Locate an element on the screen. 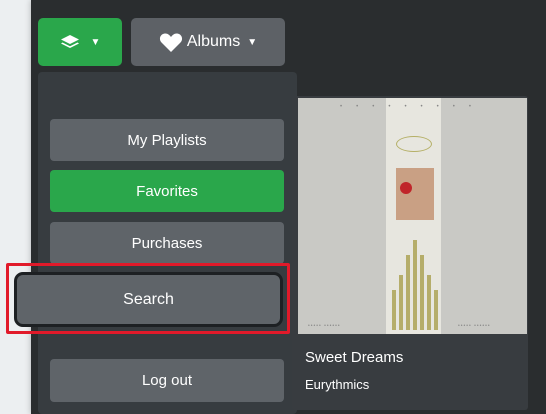 The image size is (546, 414). heart-icon is located at coordinates (171, 42).